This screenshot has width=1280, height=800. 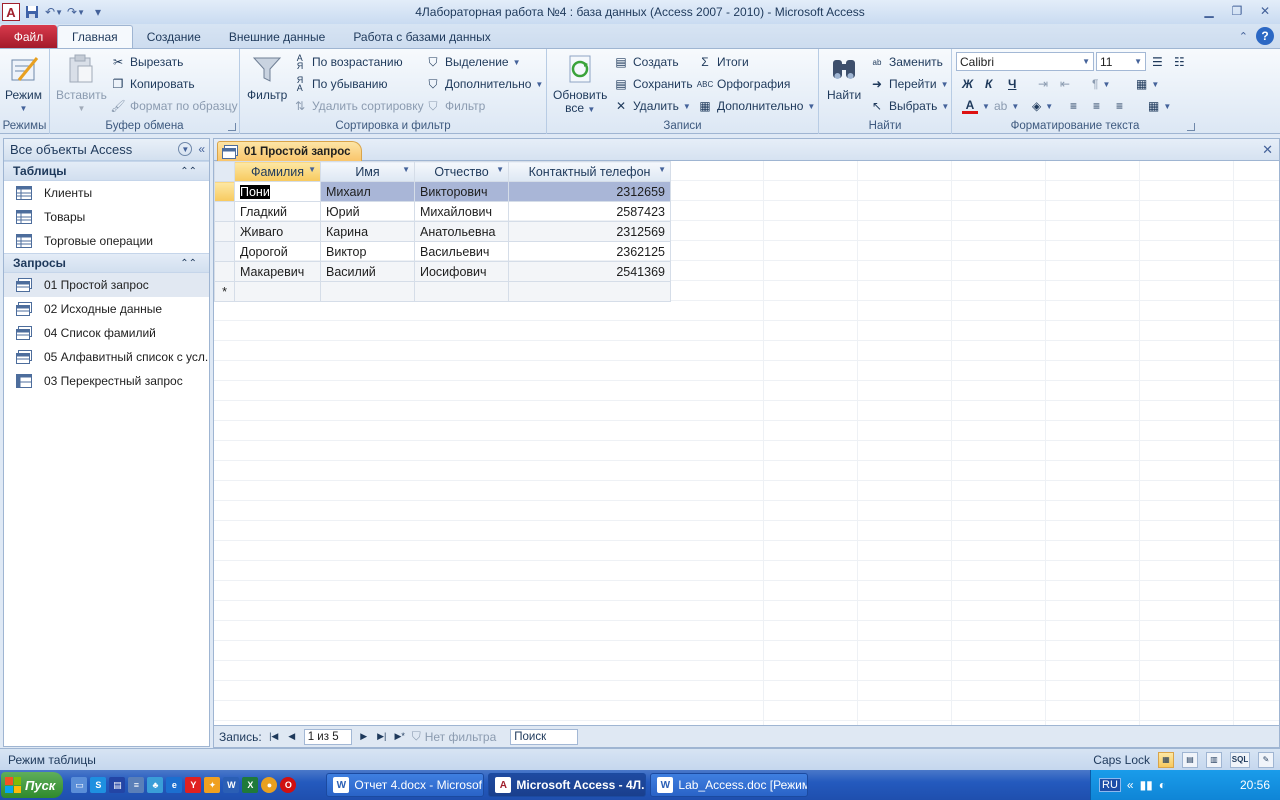 What do you see at coordinates (1179, 62) in the screenshot?
I see `numbering-icon: ☷` at bounding box center [1179, 62].